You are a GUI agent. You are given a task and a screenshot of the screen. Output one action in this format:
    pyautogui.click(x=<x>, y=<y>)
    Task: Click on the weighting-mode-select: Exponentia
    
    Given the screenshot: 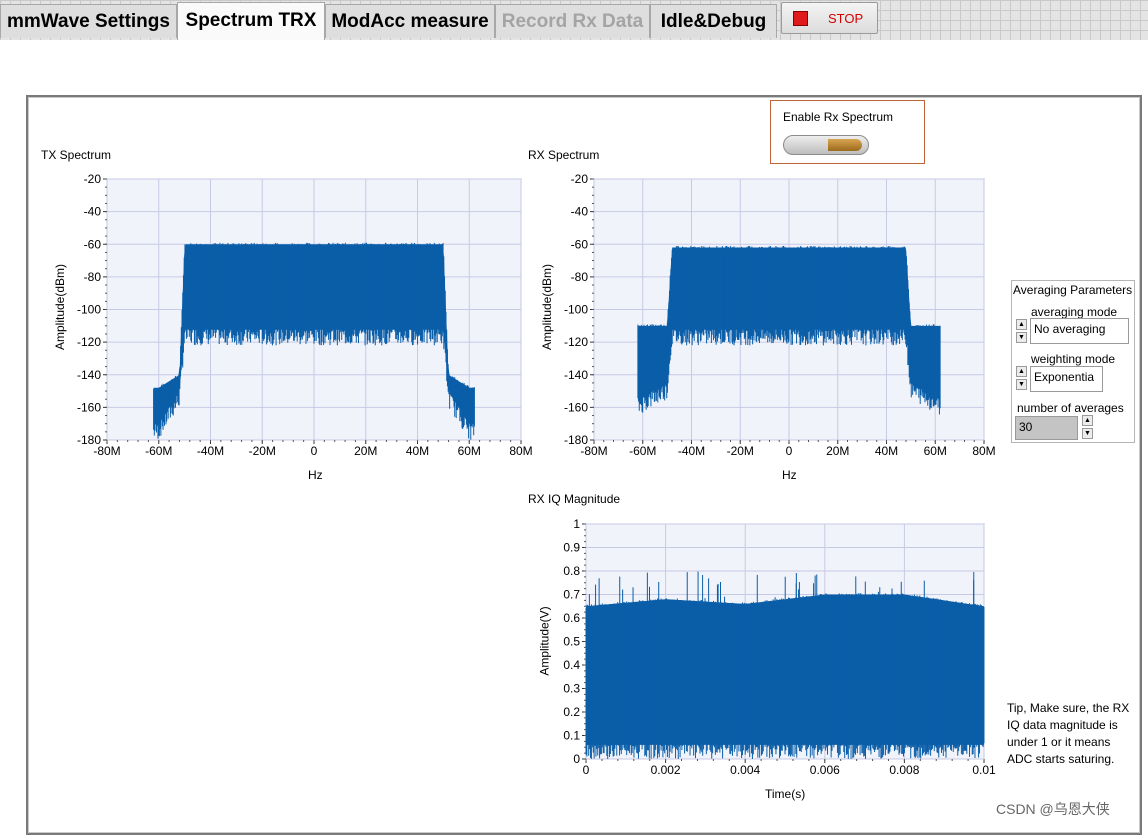 What is the action you would take?
    pyautogui.click(x=1066, y=379)
    